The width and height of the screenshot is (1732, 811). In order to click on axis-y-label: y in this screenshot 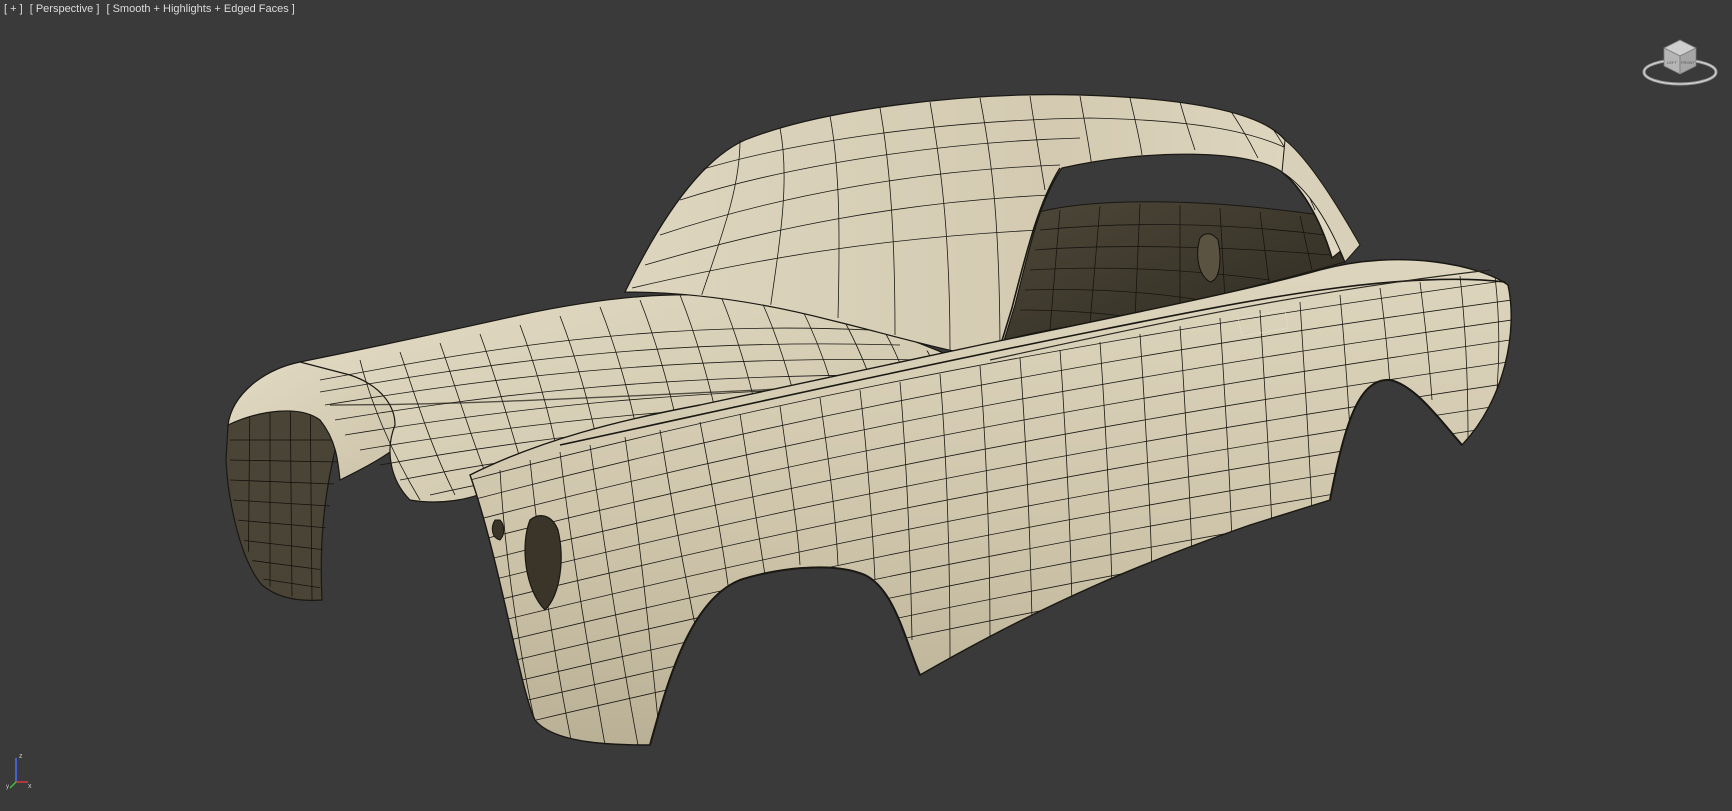, I will do `click(7, 787)`.